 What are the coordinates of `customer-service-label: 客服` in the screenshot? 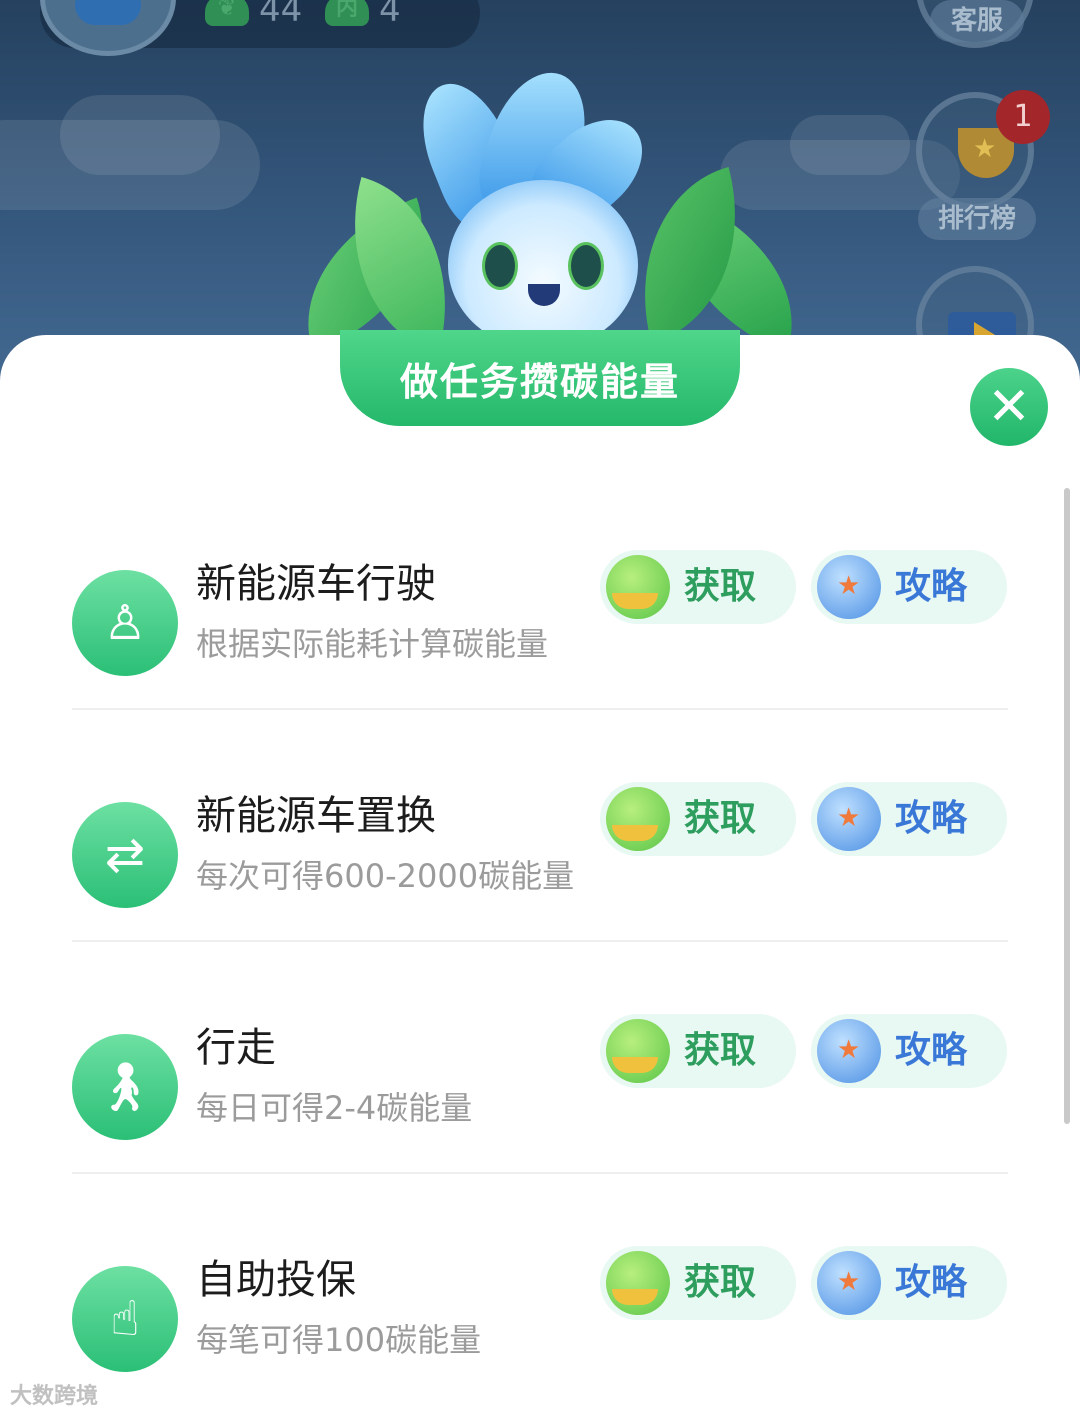 It's located at (977, 21).